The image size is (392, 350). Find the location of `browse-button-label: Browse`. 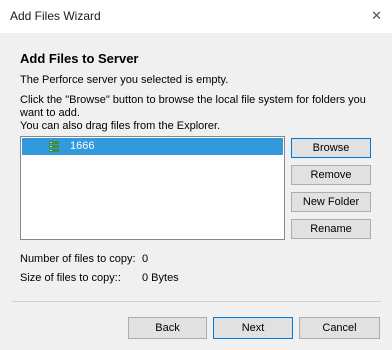

browse-button-label: Browse is located at coordinates (331, 148).